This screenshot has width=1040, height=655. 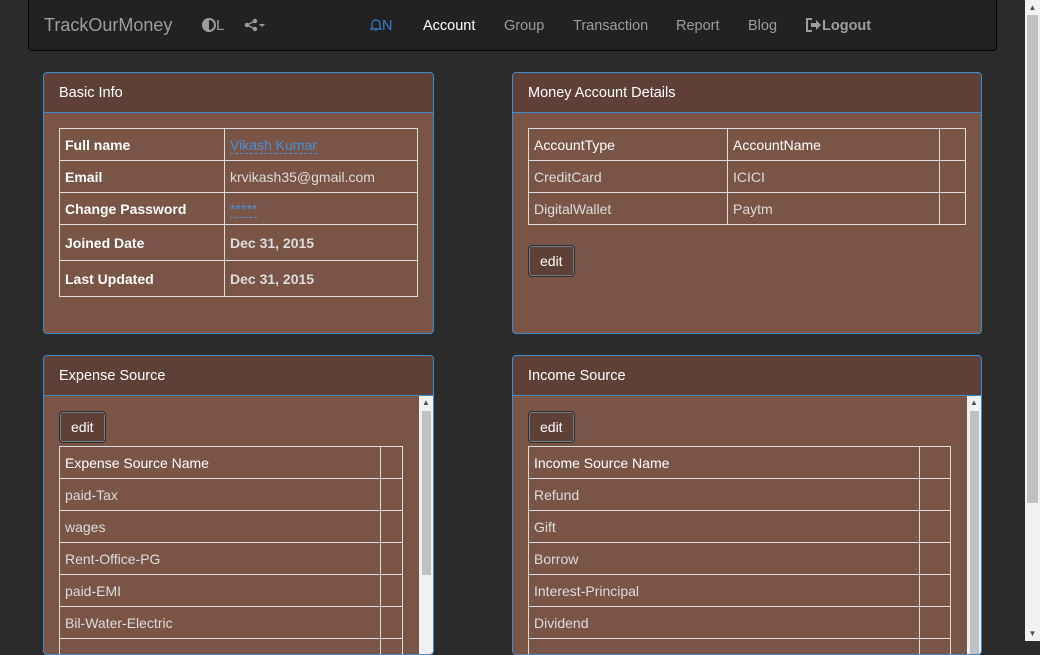 I want to click on change-password-label: Change Password, so click(x=142, y=209).